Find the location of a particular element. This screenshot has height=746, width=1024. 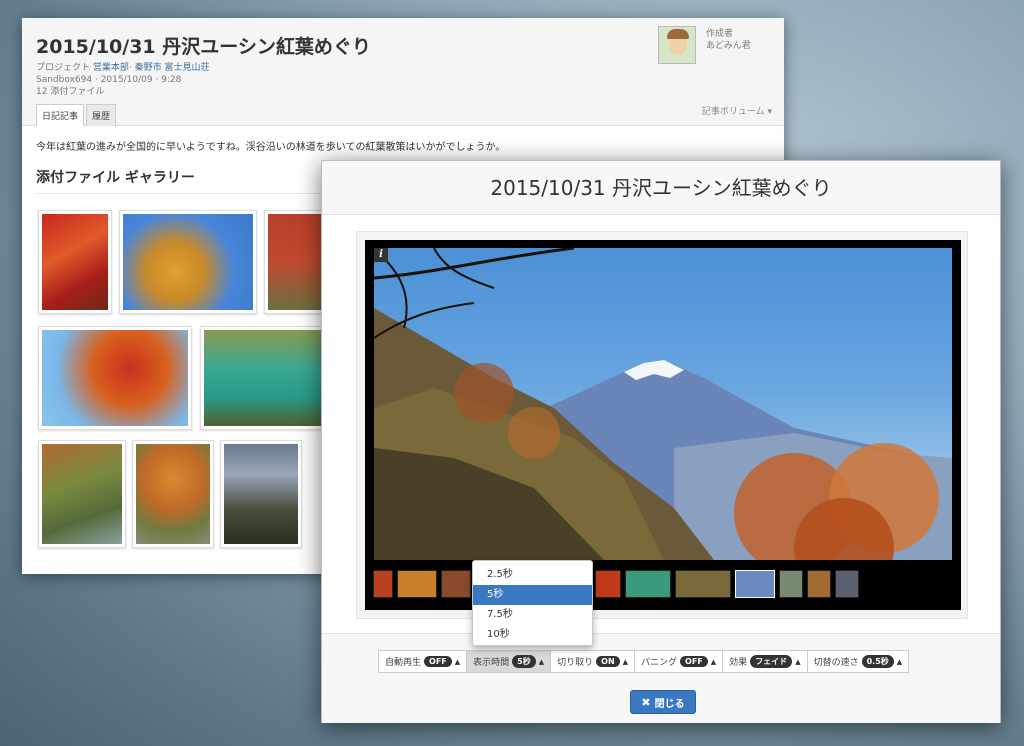

display-time-dropdown: 2.5秒 5秒 7.5秒 10秒 is located at coordinates (532, 603).